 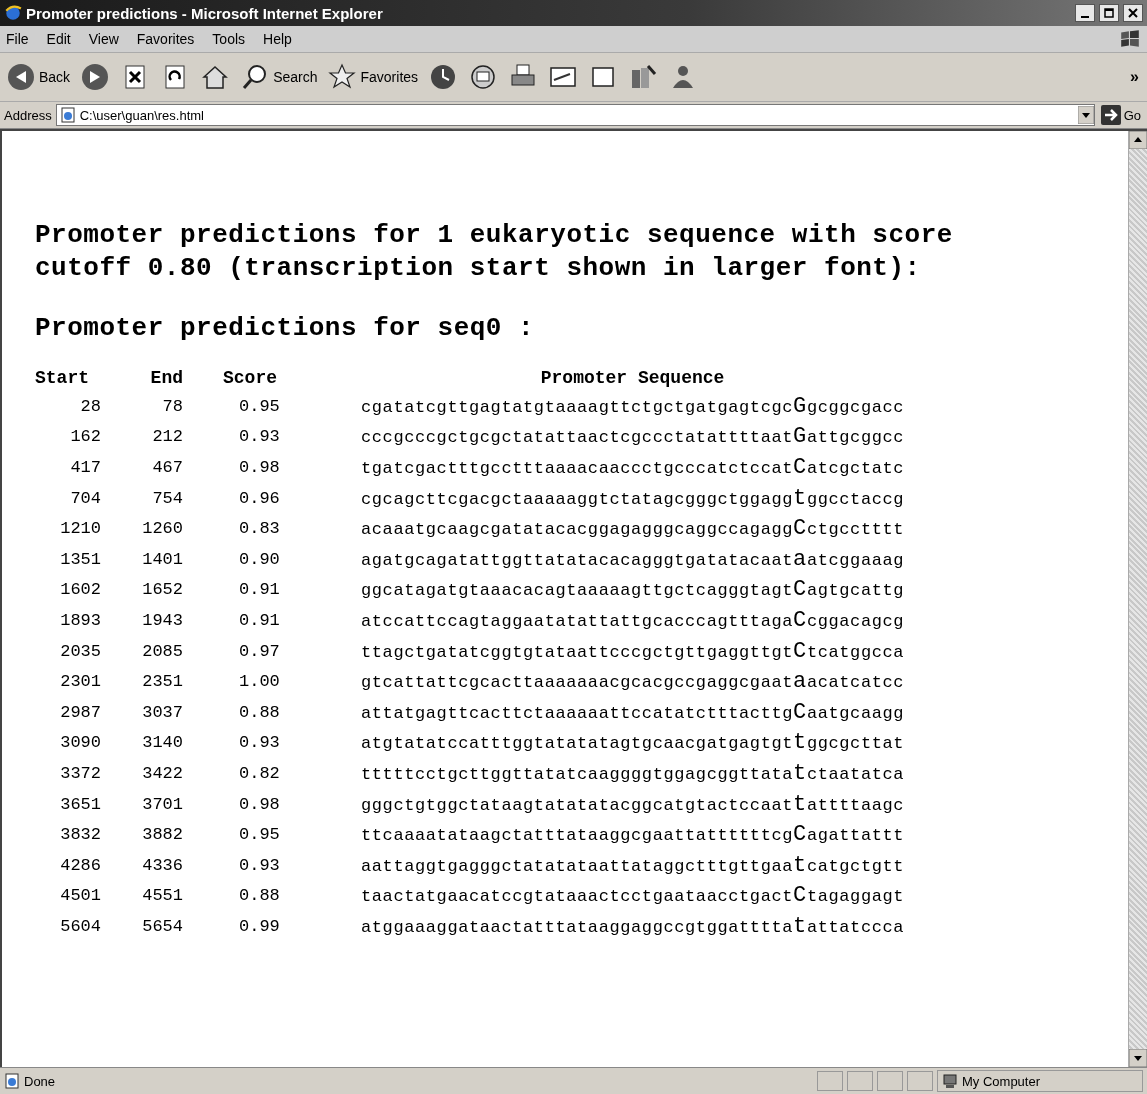 What do you see at coordinates (80, 865) in the screenshot?
I see `start-cell-text: 4286` at bounding box center [80, 865].